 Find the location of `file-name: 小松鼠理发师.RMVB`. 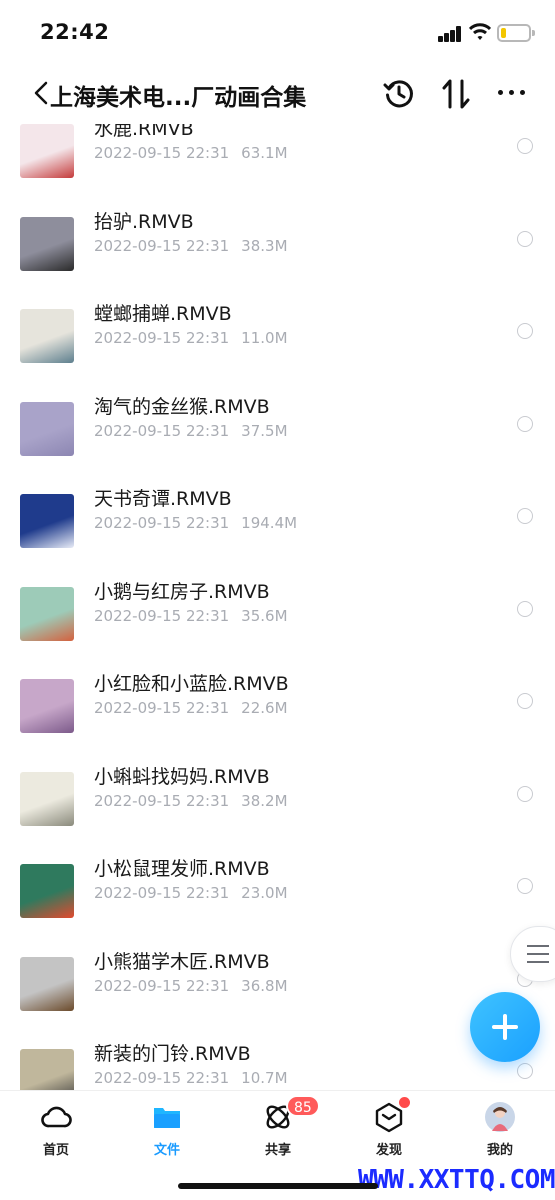

file-name: 小松鼠理发师.RMVB is located at coordinates (182, 869).